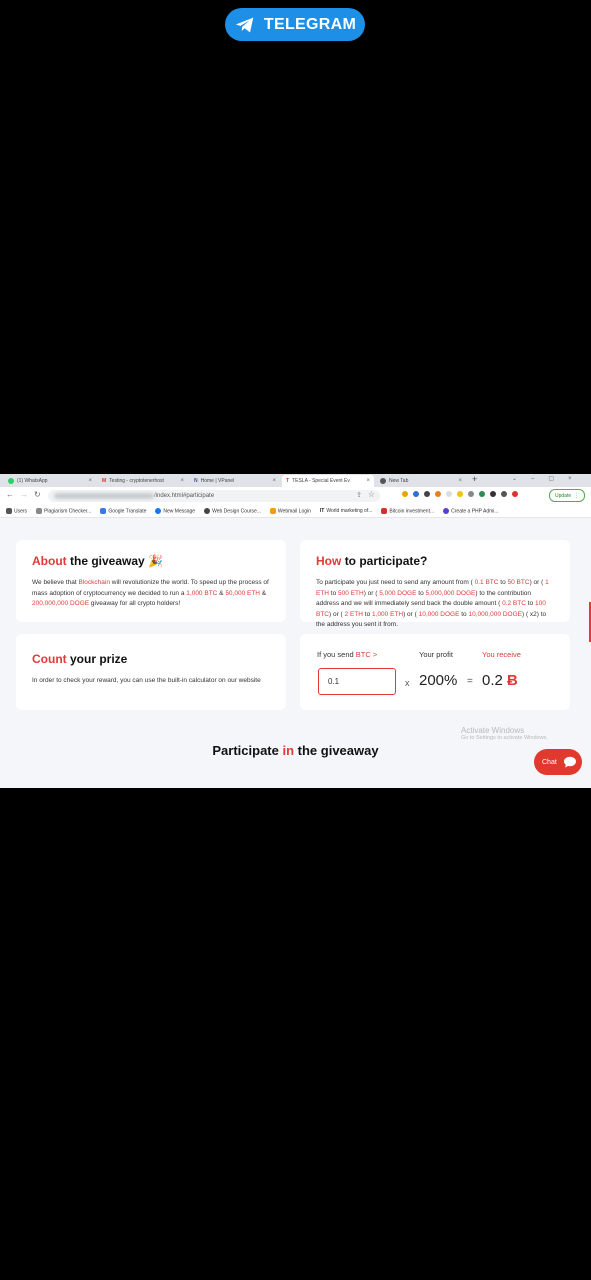  Describe the element at coordinates (501, 654) in the screenshot. I see `receive-label: You receive` at that location.